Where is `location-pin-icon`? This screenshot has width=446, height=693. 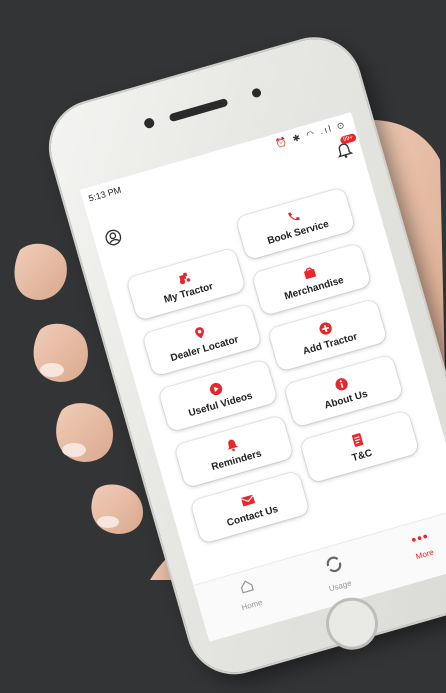
location-pin-icon is located at coordinates (199, 332).